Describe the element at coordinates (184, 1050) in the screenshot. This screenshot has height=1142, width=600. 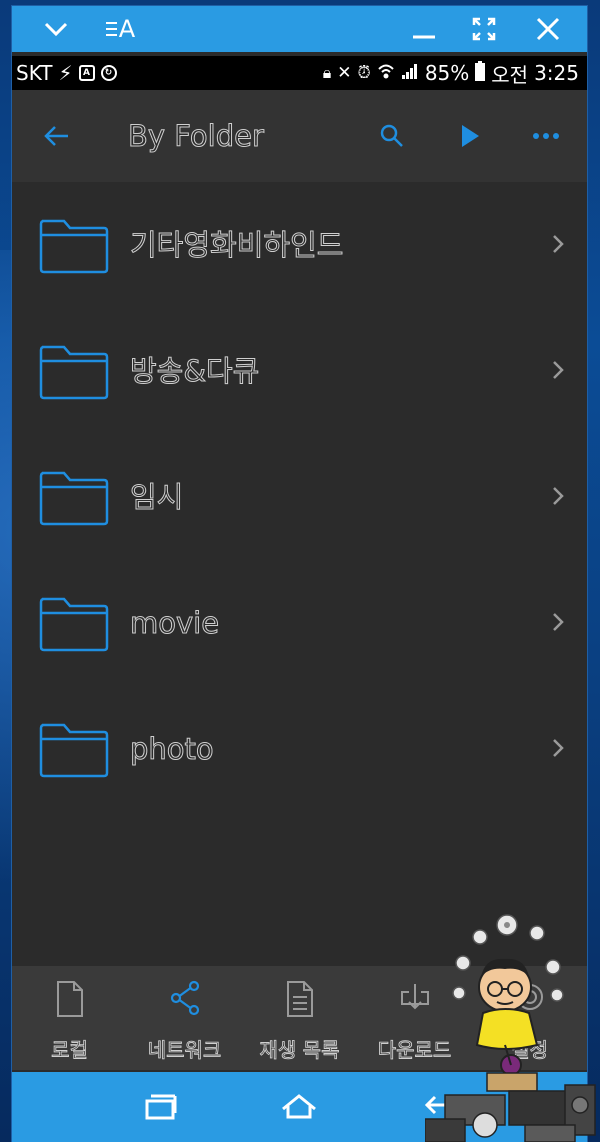
I see `nav-label: 네트워크` at that location.